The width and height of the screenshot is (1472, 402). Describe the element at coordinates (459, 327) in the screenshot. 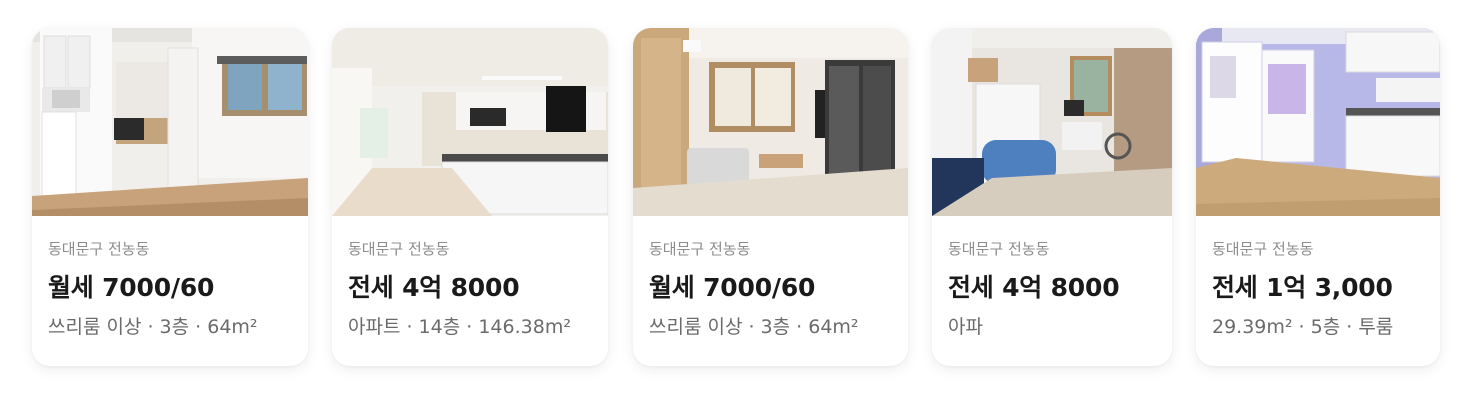

I see `listing-detail: 아파트 · 14층 · 146.38m²` at that location.